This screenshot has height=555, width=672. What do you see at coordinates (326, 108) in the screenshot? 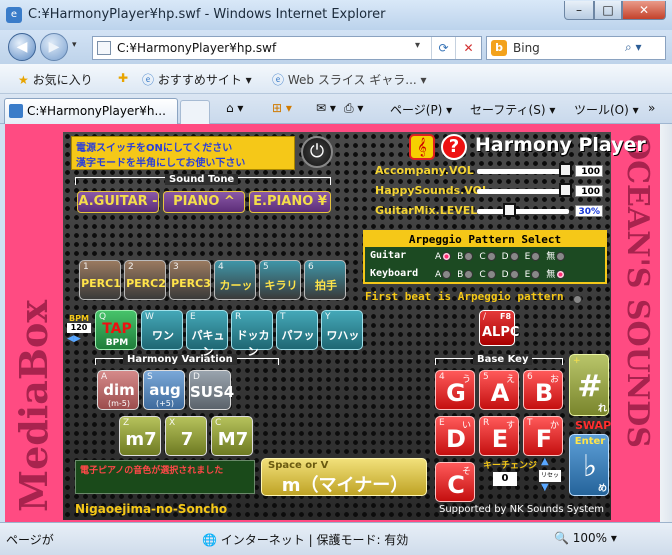
I see `mail-button: ✉ ▾` at bounding box center [326, 108].